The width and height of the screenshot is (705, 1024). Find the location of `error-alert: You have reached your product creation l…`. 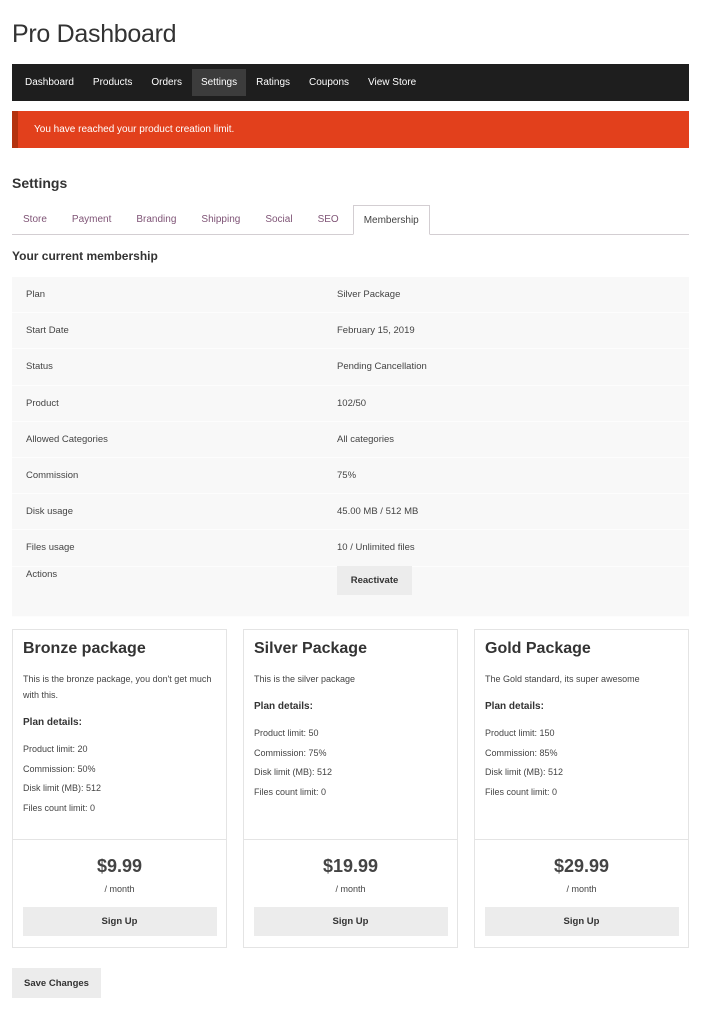

error-alert: You have reached your product creation l… is located at coordinates (350, 129).